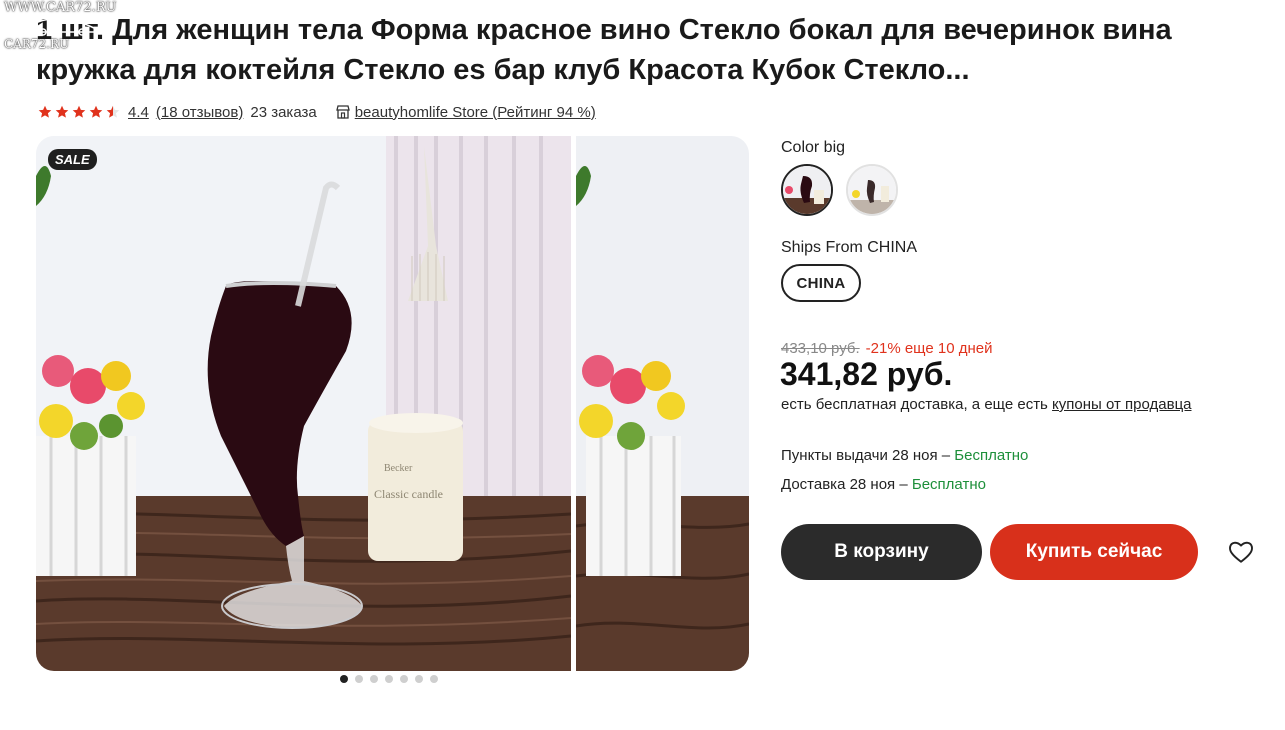 The image size is (1285, 730). I want to click on ships-from-label: Ships From CHINA, so click(849, 247).